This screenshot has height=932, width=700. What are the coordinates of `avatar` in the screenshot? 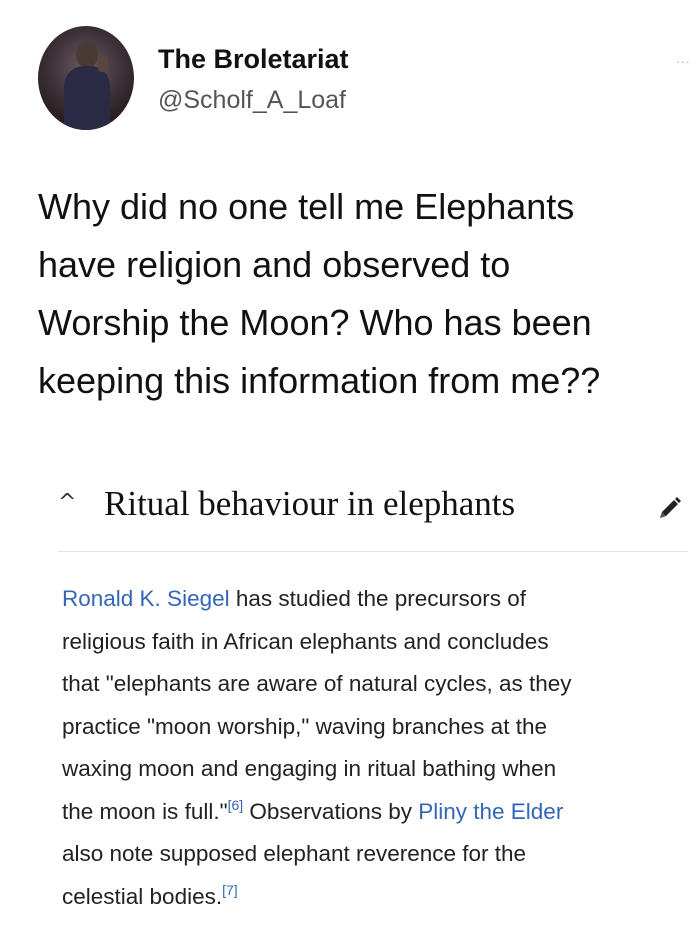 It's located at (86, 78).